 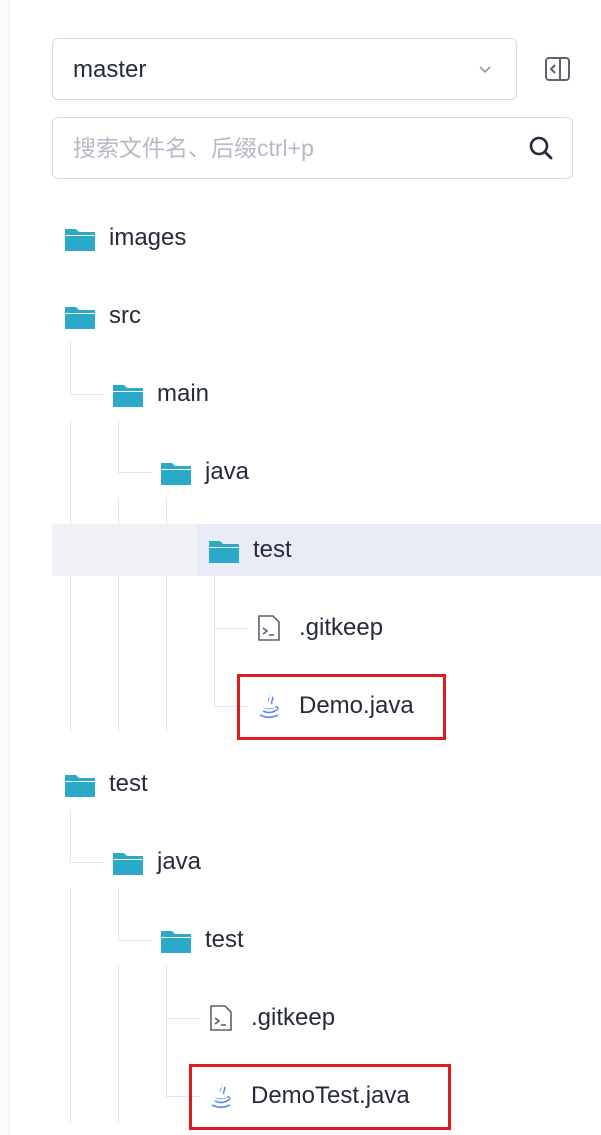 I want to click on tree-item-label: main, so click(x=183, y=393).